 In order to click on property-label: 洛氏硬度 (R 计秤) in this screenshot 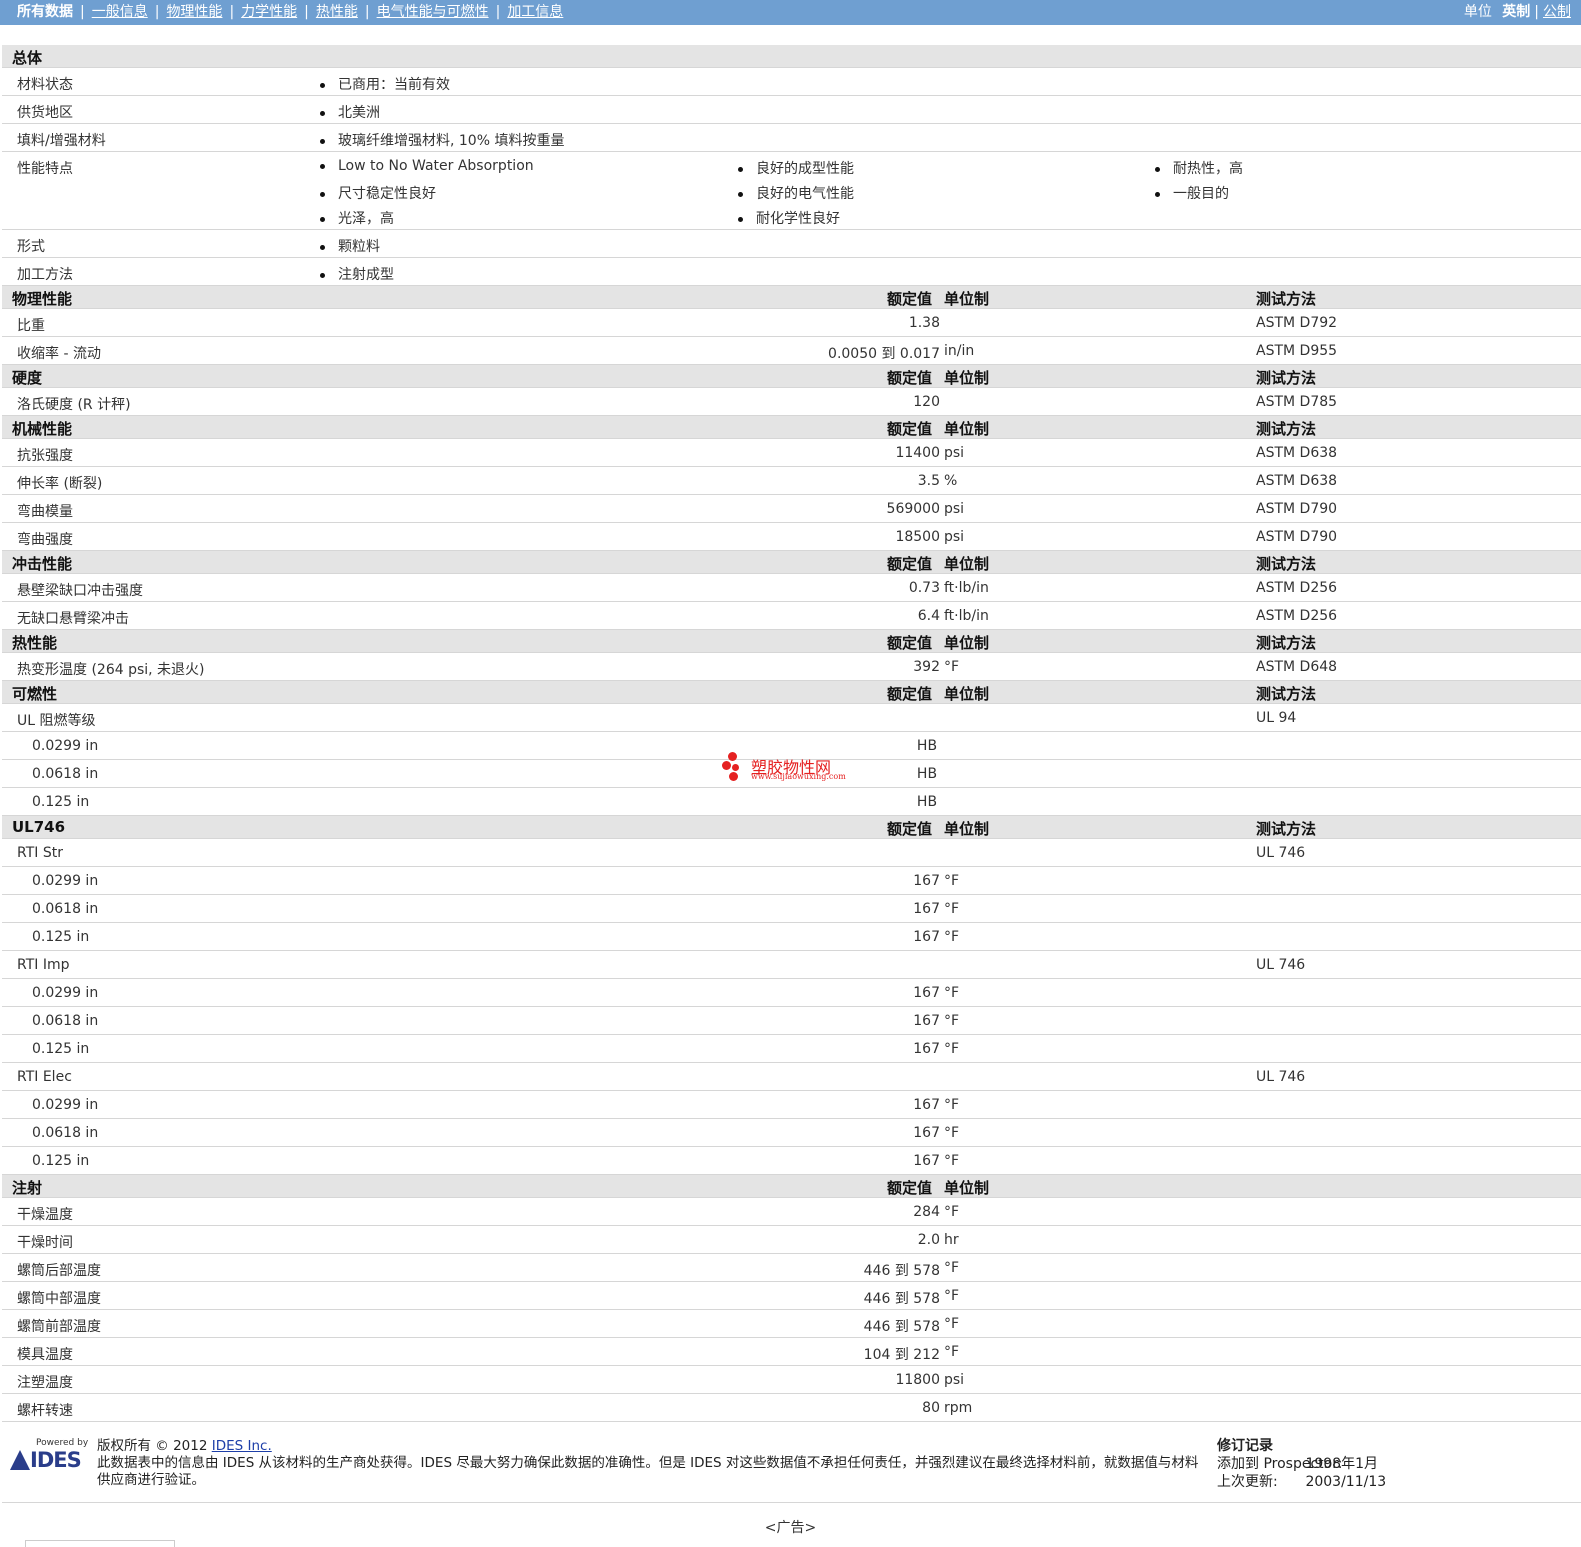, I will do `click(74, 405)`.